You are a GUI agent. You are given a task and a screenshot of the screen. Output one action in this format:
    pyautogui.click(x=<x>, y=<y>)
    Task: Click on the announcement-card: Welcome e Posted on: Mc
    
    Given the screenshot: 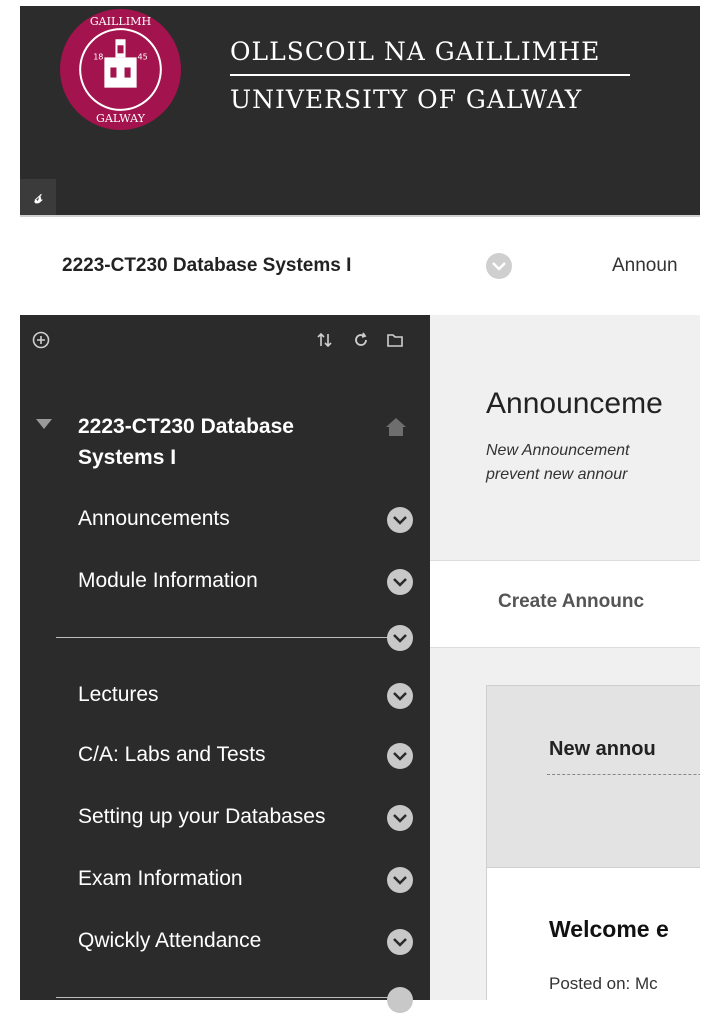 What is the action you would take?
    pyautogui.click(x=593, y=933)
    